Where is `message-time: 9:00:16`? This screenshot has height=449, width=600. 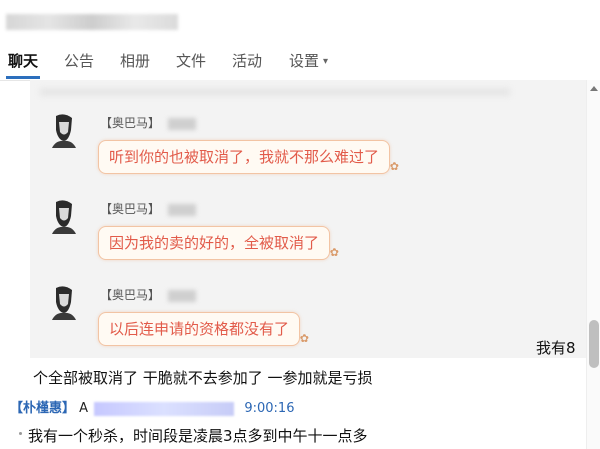 message-time: 9:00:16 is located at coordinates (269, 408).